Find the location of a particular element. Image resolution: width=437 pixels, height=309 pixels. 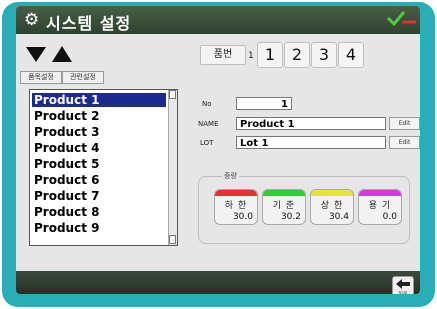

list-item: Product 1 is located at coordinates (99, 100).